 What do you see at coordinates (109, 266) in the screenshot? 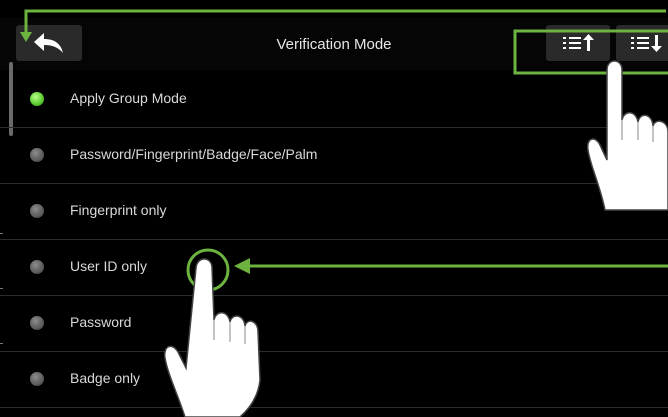
I see `option-label: User ID only` at bounding box center [109, 266].